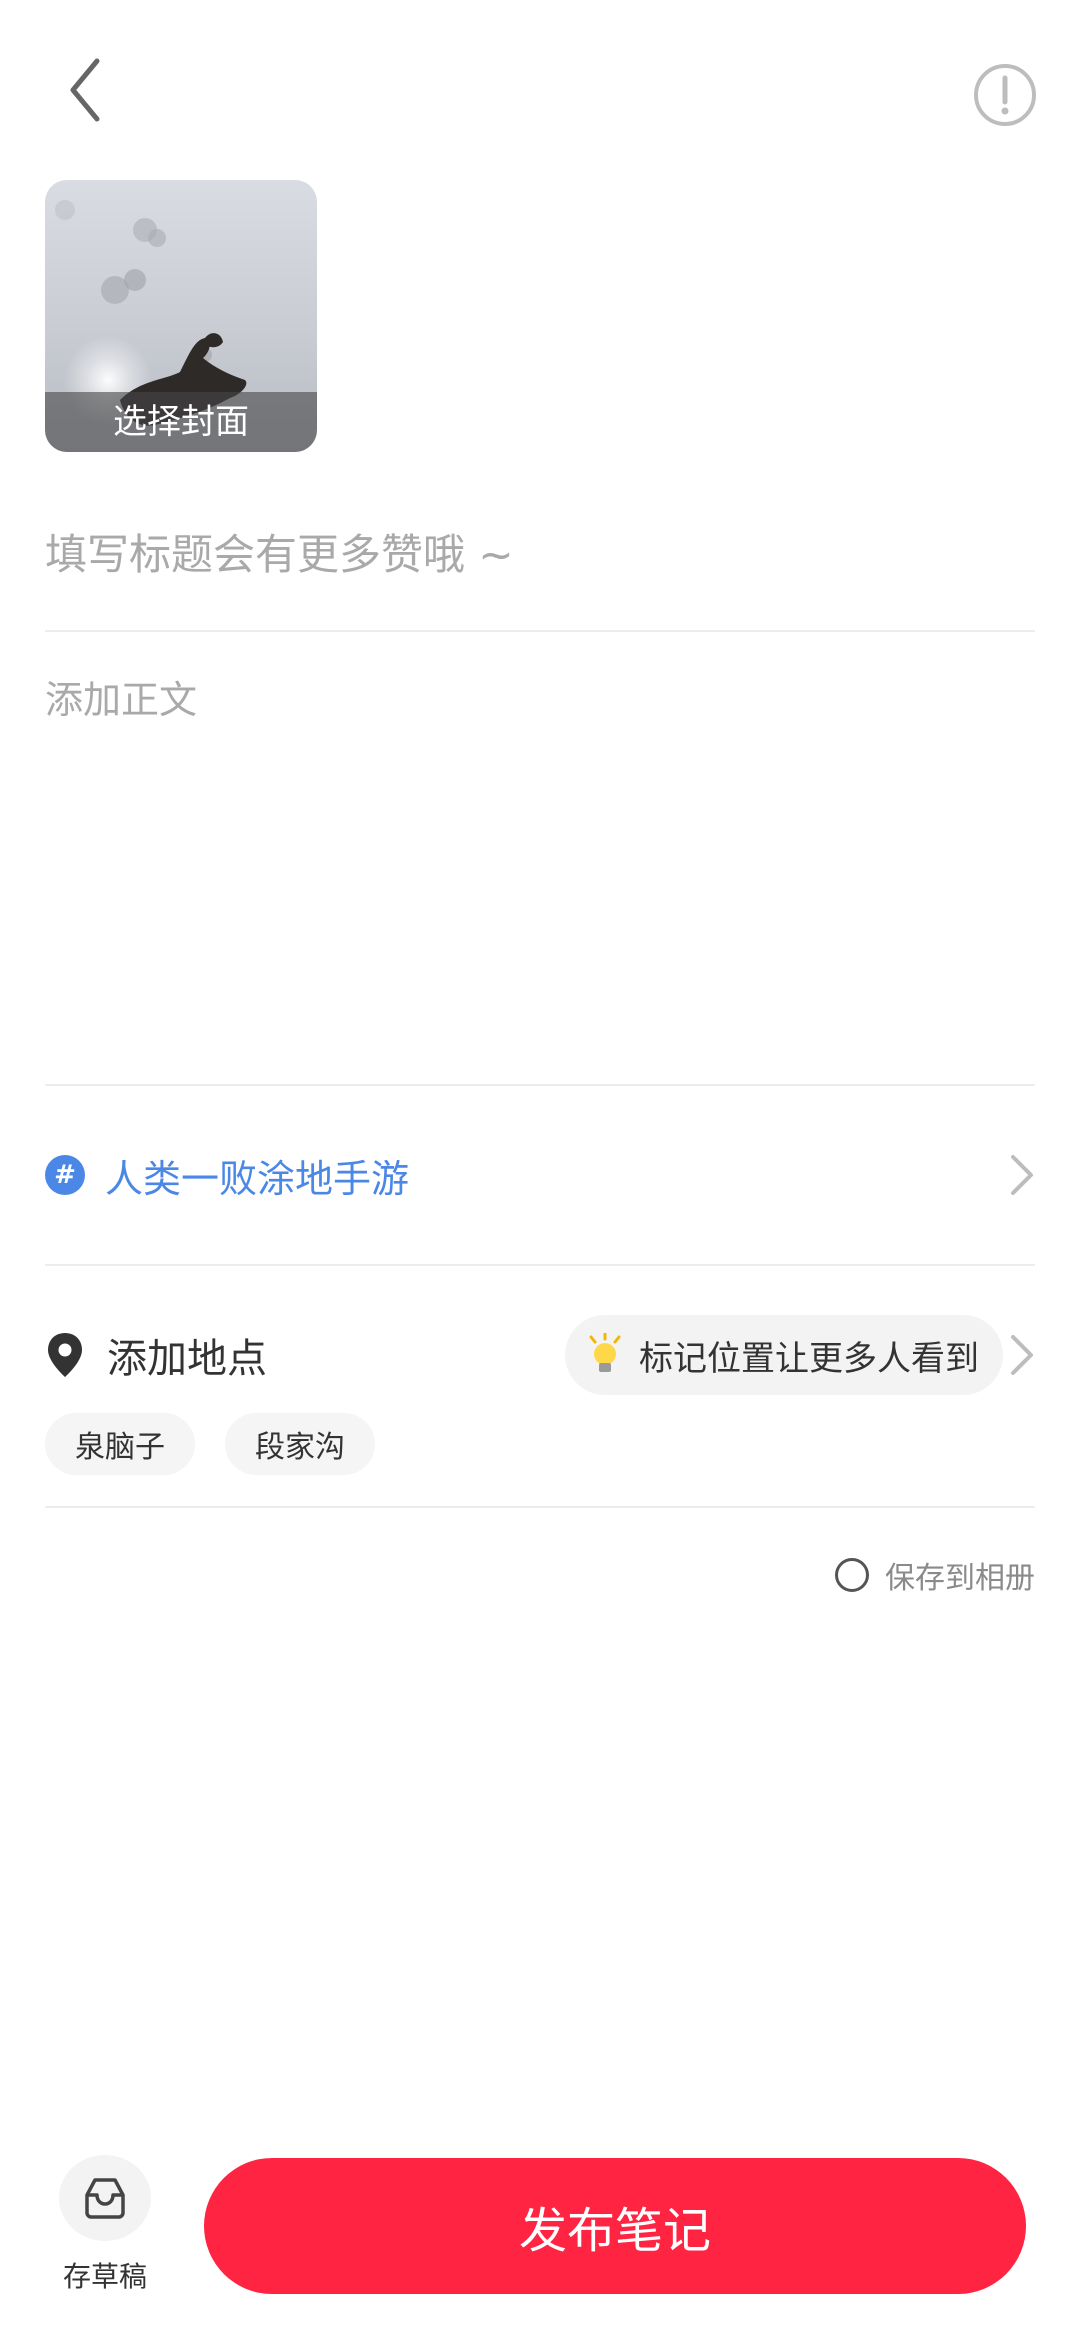 The width and height of the screenshot is (1080, 2340). Describe the element at coordinates (615, 2226) in the screenshot. I see `publish-button: 发布笔记` at that location.